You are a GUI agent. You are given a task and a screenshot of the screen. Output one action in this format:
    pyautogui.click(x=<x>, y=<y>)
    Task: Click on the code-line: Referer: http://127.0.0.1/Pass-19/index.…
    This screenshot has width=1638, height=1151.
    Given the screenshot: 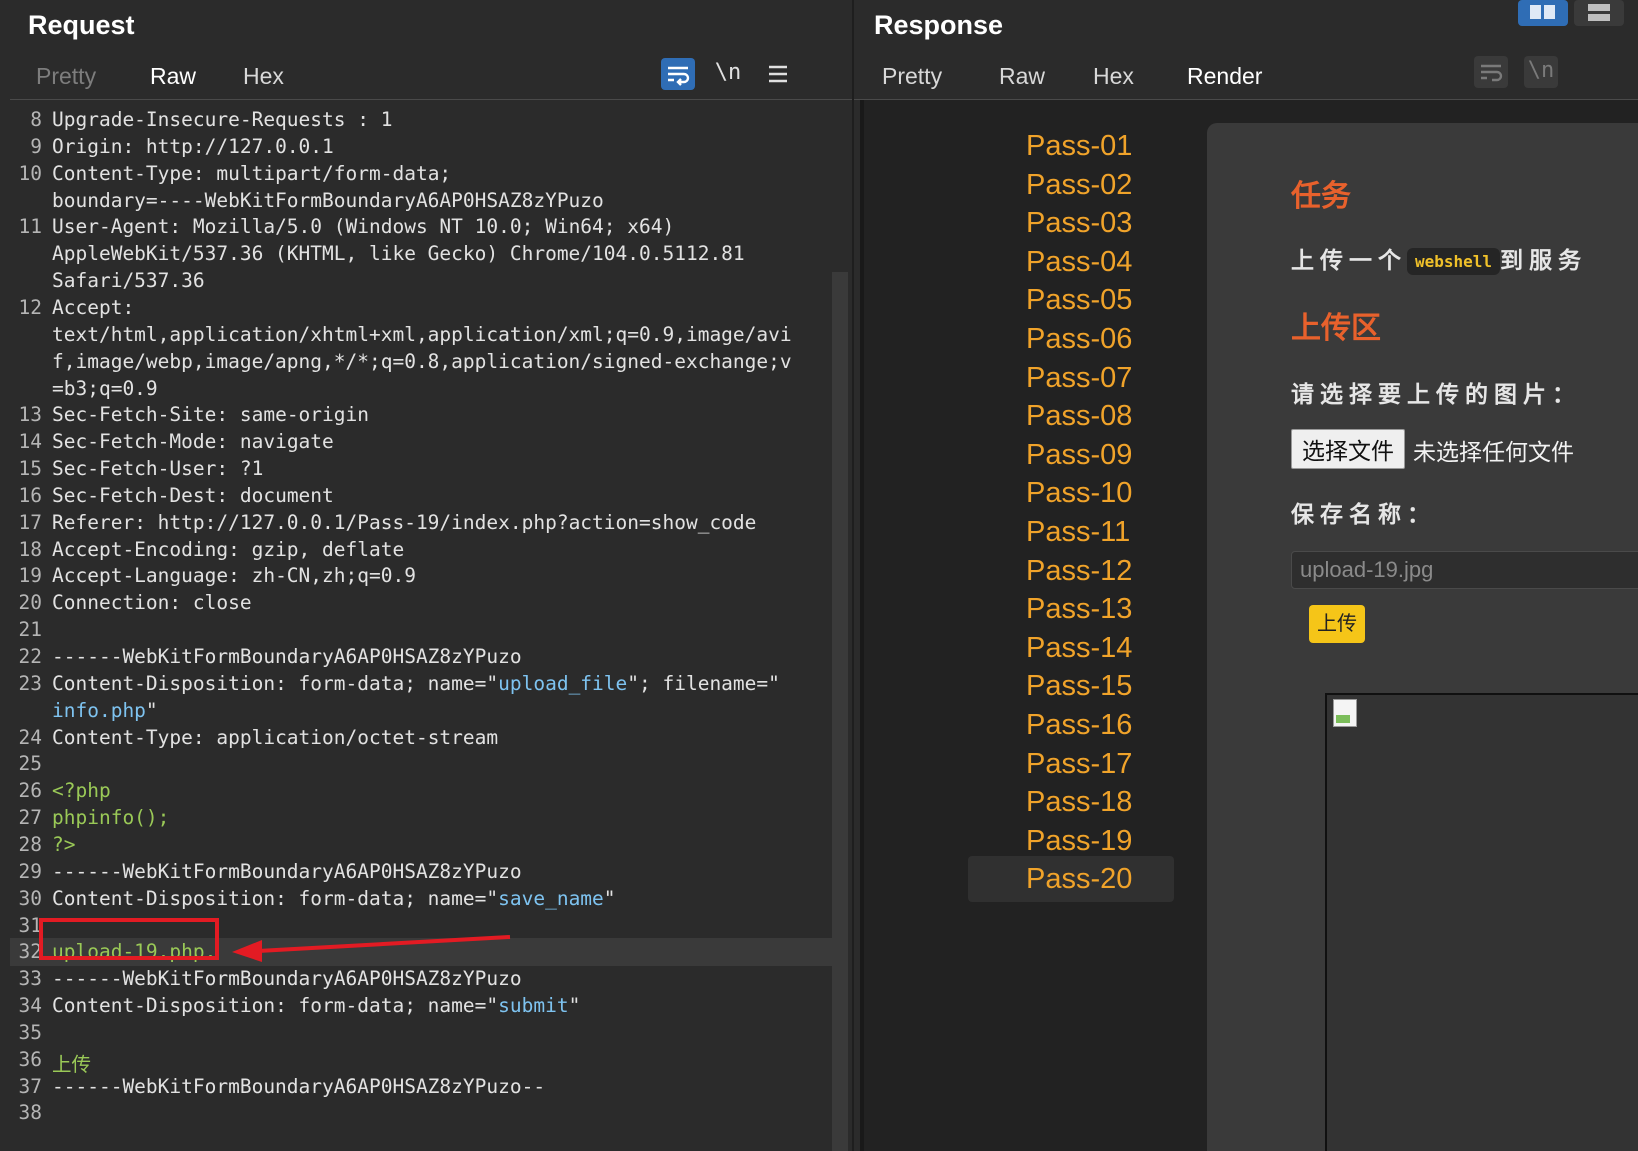 What is the action you would take?
    pyautogui.click(x=404, y=522)
    